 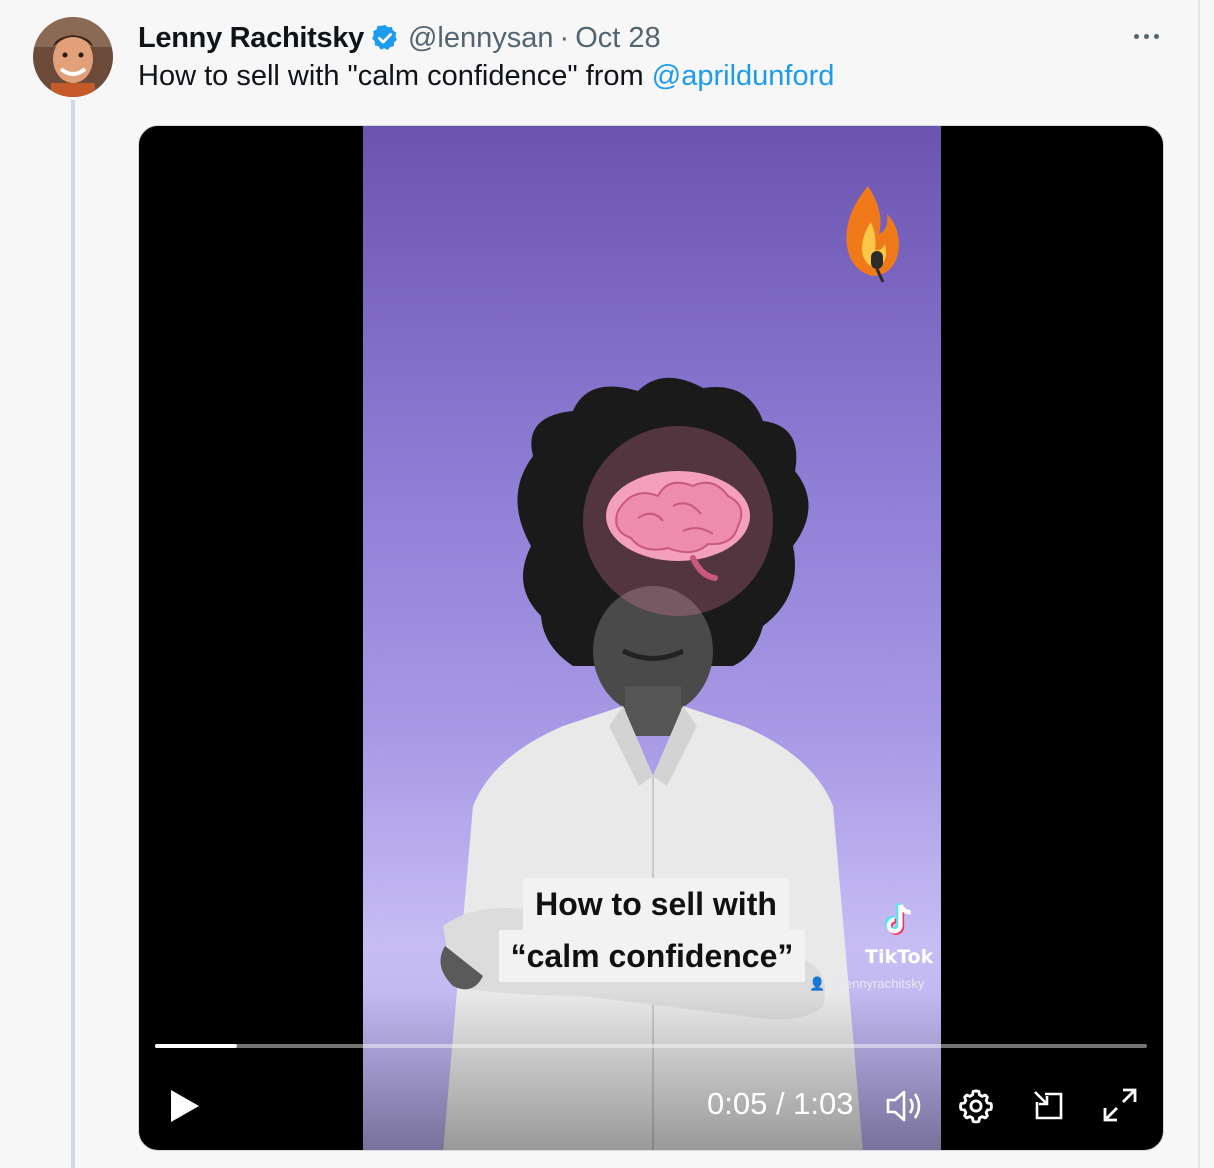 What do you see at coordinates (976, 1106) in the screenshot?
I see `gear-icon` at bounding box center [976, 1106].